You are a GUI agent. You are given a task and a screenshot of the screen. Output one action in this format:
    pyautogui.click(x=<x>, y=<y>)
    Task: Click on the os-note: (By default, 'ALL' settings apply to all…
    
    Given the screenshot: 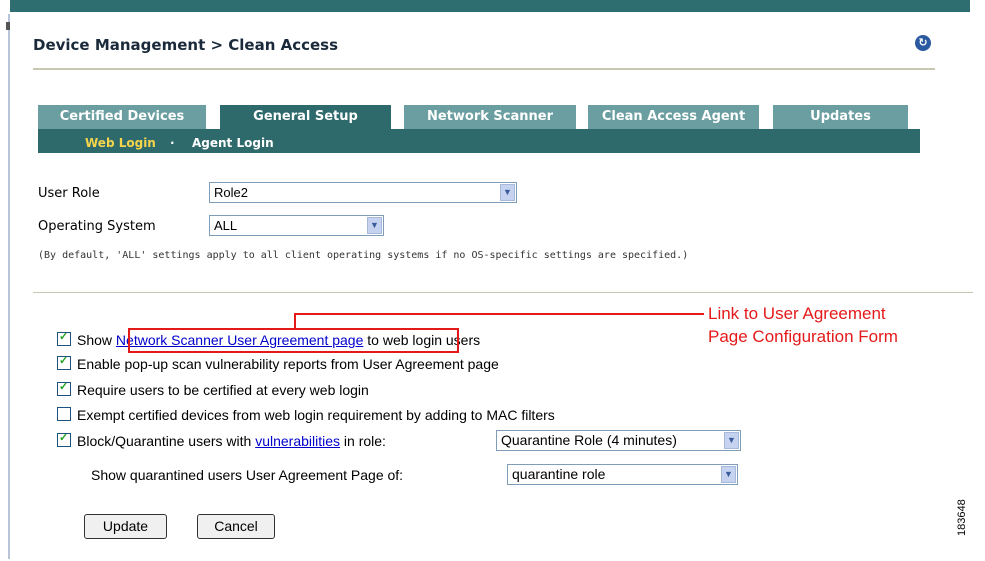 What is the action you would take?
    pyautogui.click(x=363, y=255)
    